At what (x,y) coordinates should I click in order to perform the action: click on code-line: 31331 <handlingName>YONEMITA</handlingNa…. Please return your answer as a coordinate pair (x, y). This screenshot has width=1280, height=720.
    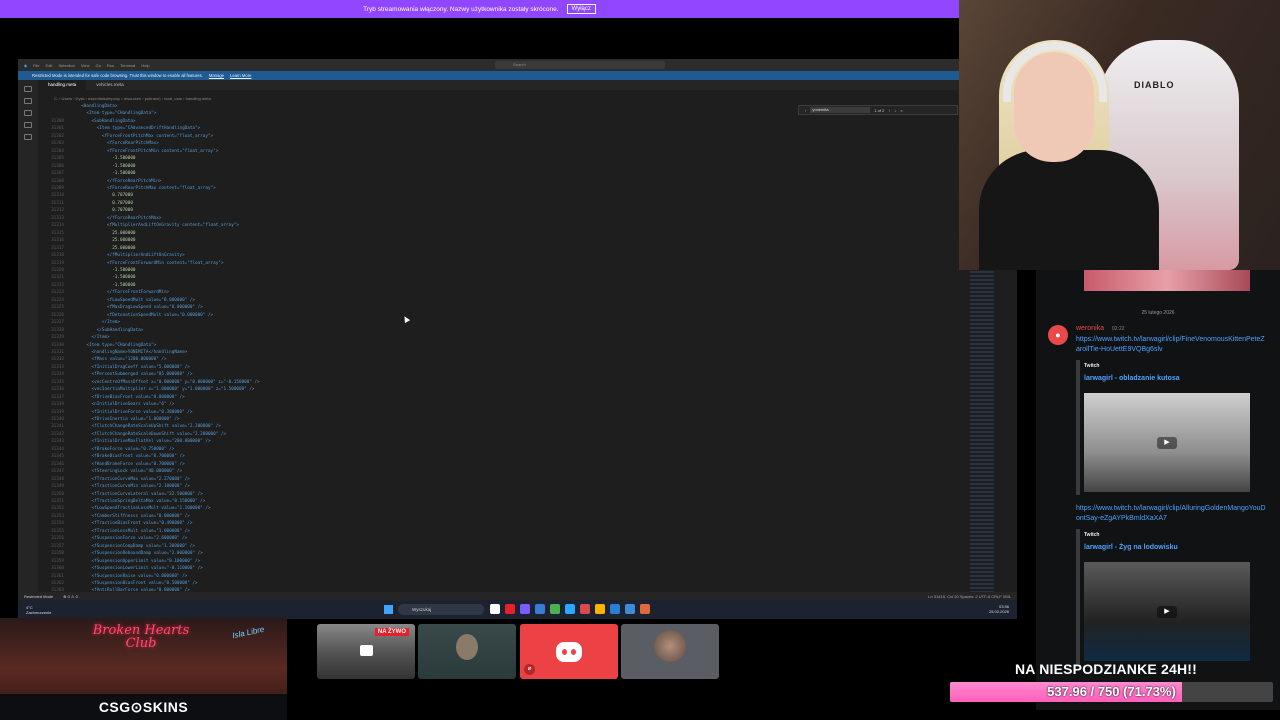
    Looking at the image, I should click on (498, 352).